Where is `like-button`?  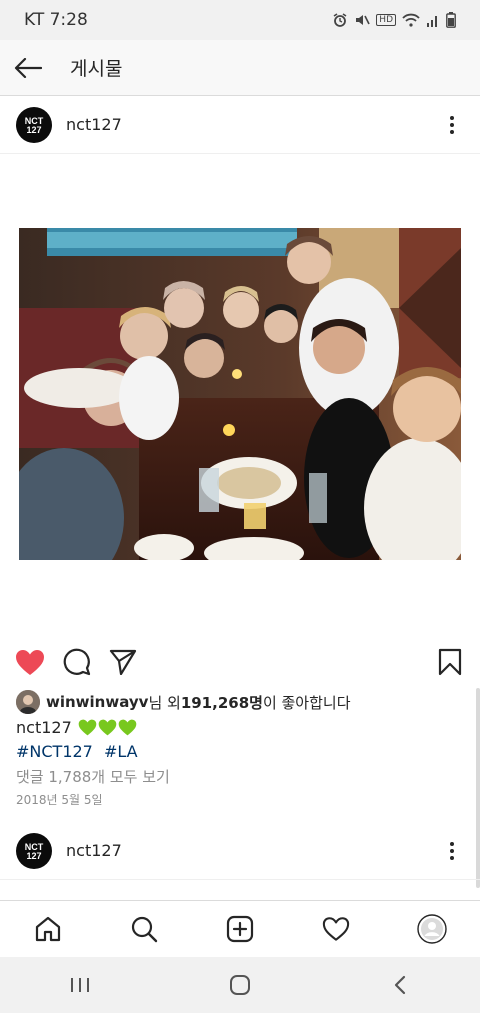
like-button is located at coordinates (30, 662).